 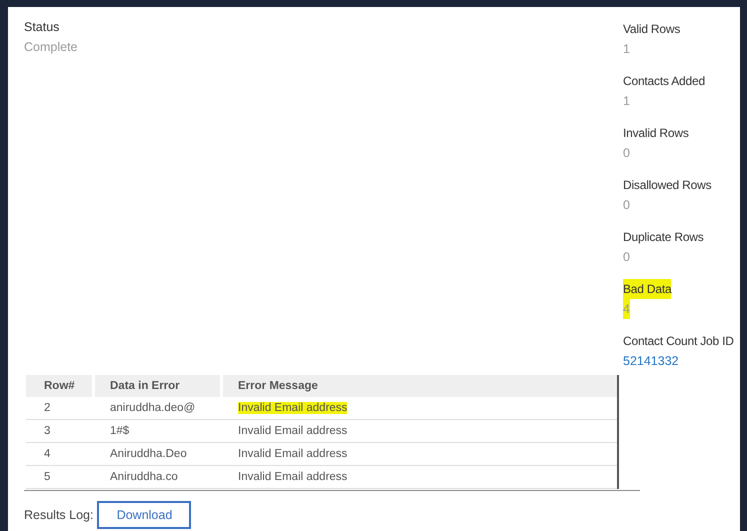 What do you see at coordinates (144, 477) in the screenshot?
I see `table-cell-text: Aniruddha.co` at bounding box center [144, 477].